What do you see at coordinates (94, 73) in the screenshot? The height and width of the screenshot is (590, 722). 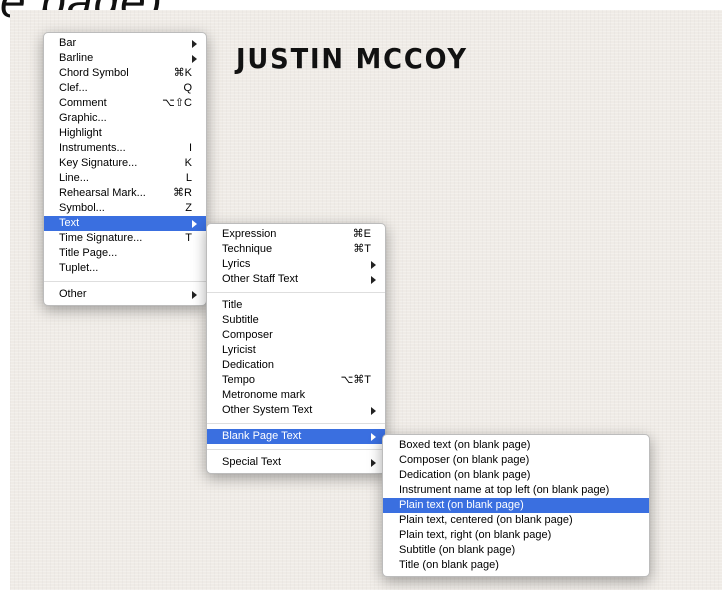 I see `menu-item-label: Chord Symbol` at bounding box center [94, 73].